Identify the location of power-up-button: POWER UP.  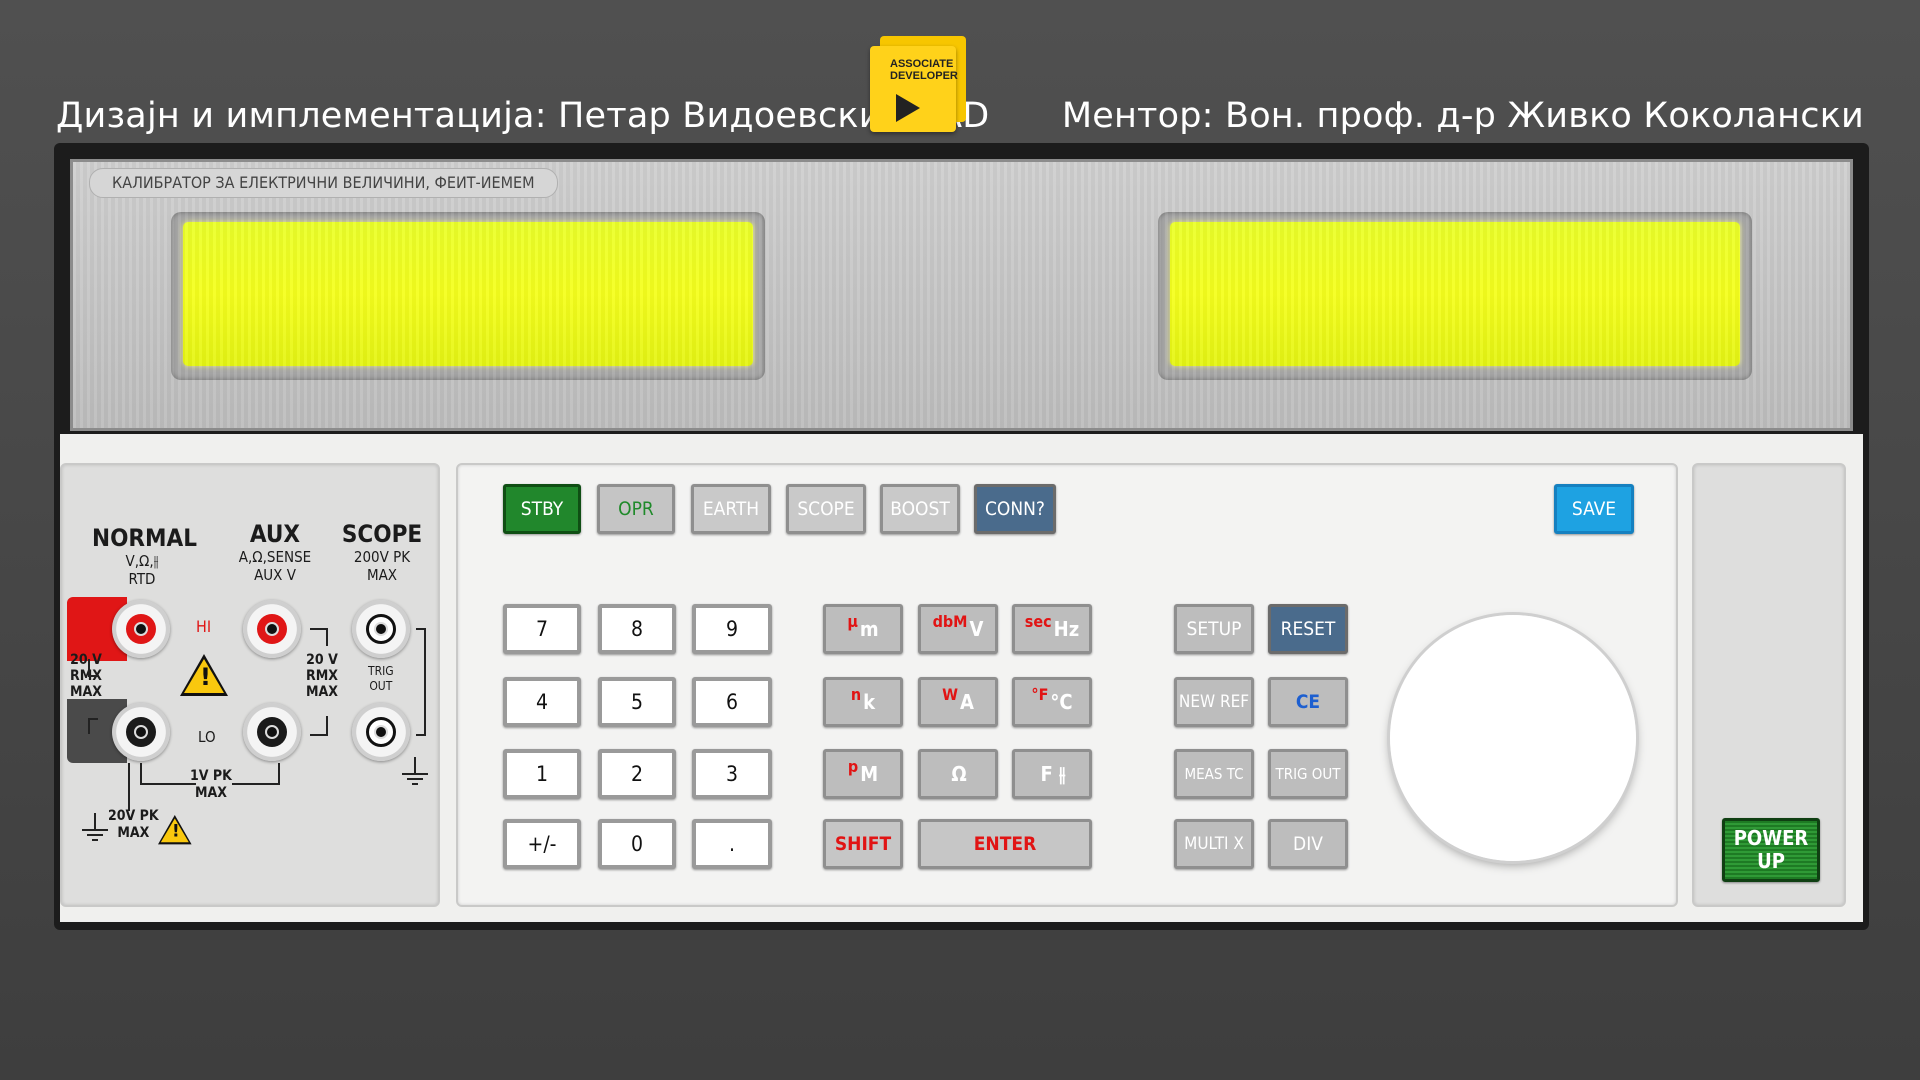
(1771, 850).